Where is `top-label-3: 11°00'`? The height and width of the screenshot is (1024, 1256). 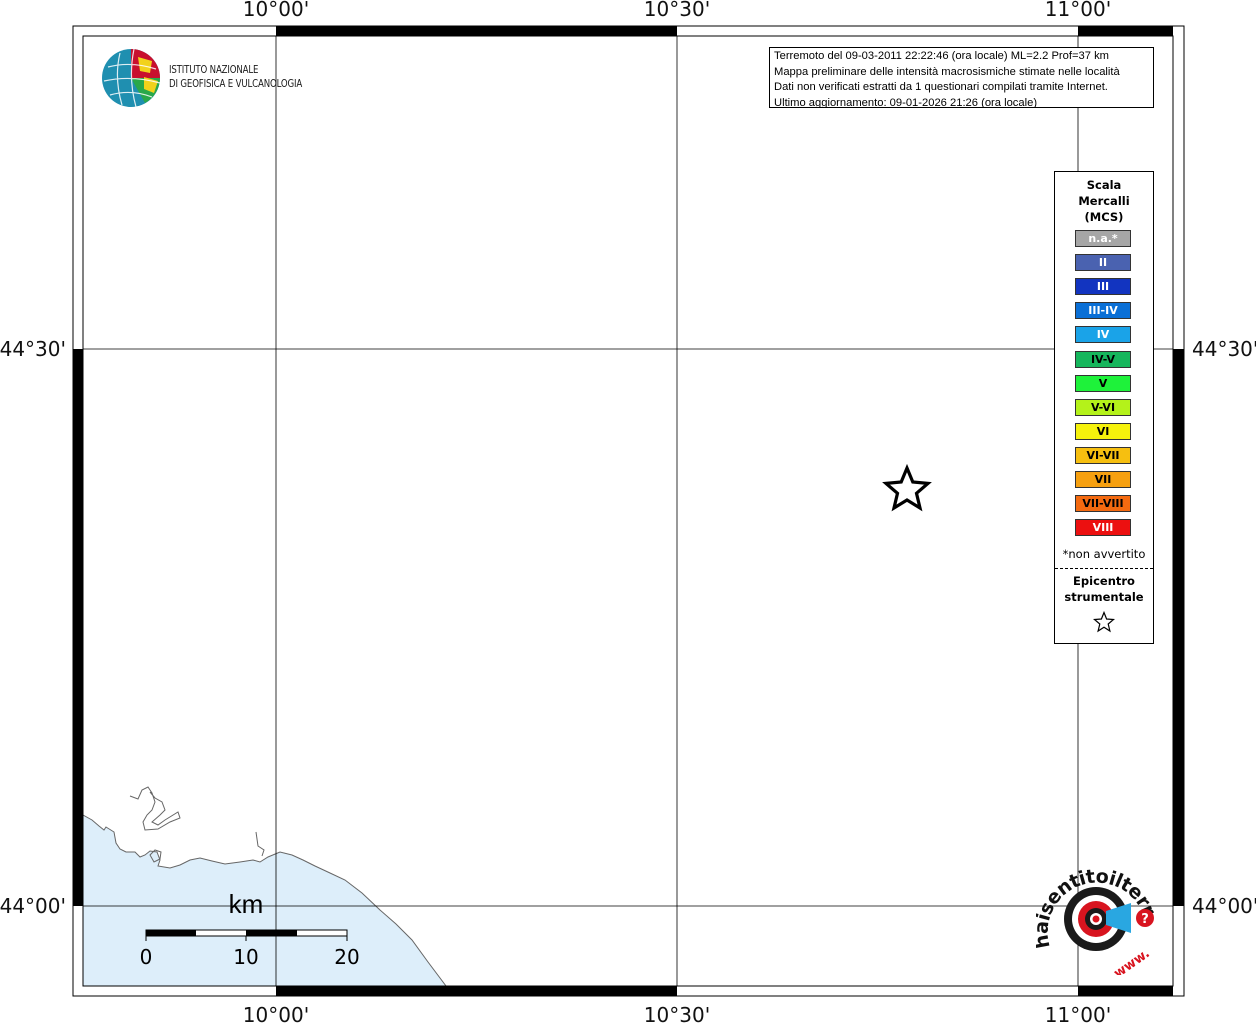 top-label-3: 11°00' is located at coordinates (1078, 10).